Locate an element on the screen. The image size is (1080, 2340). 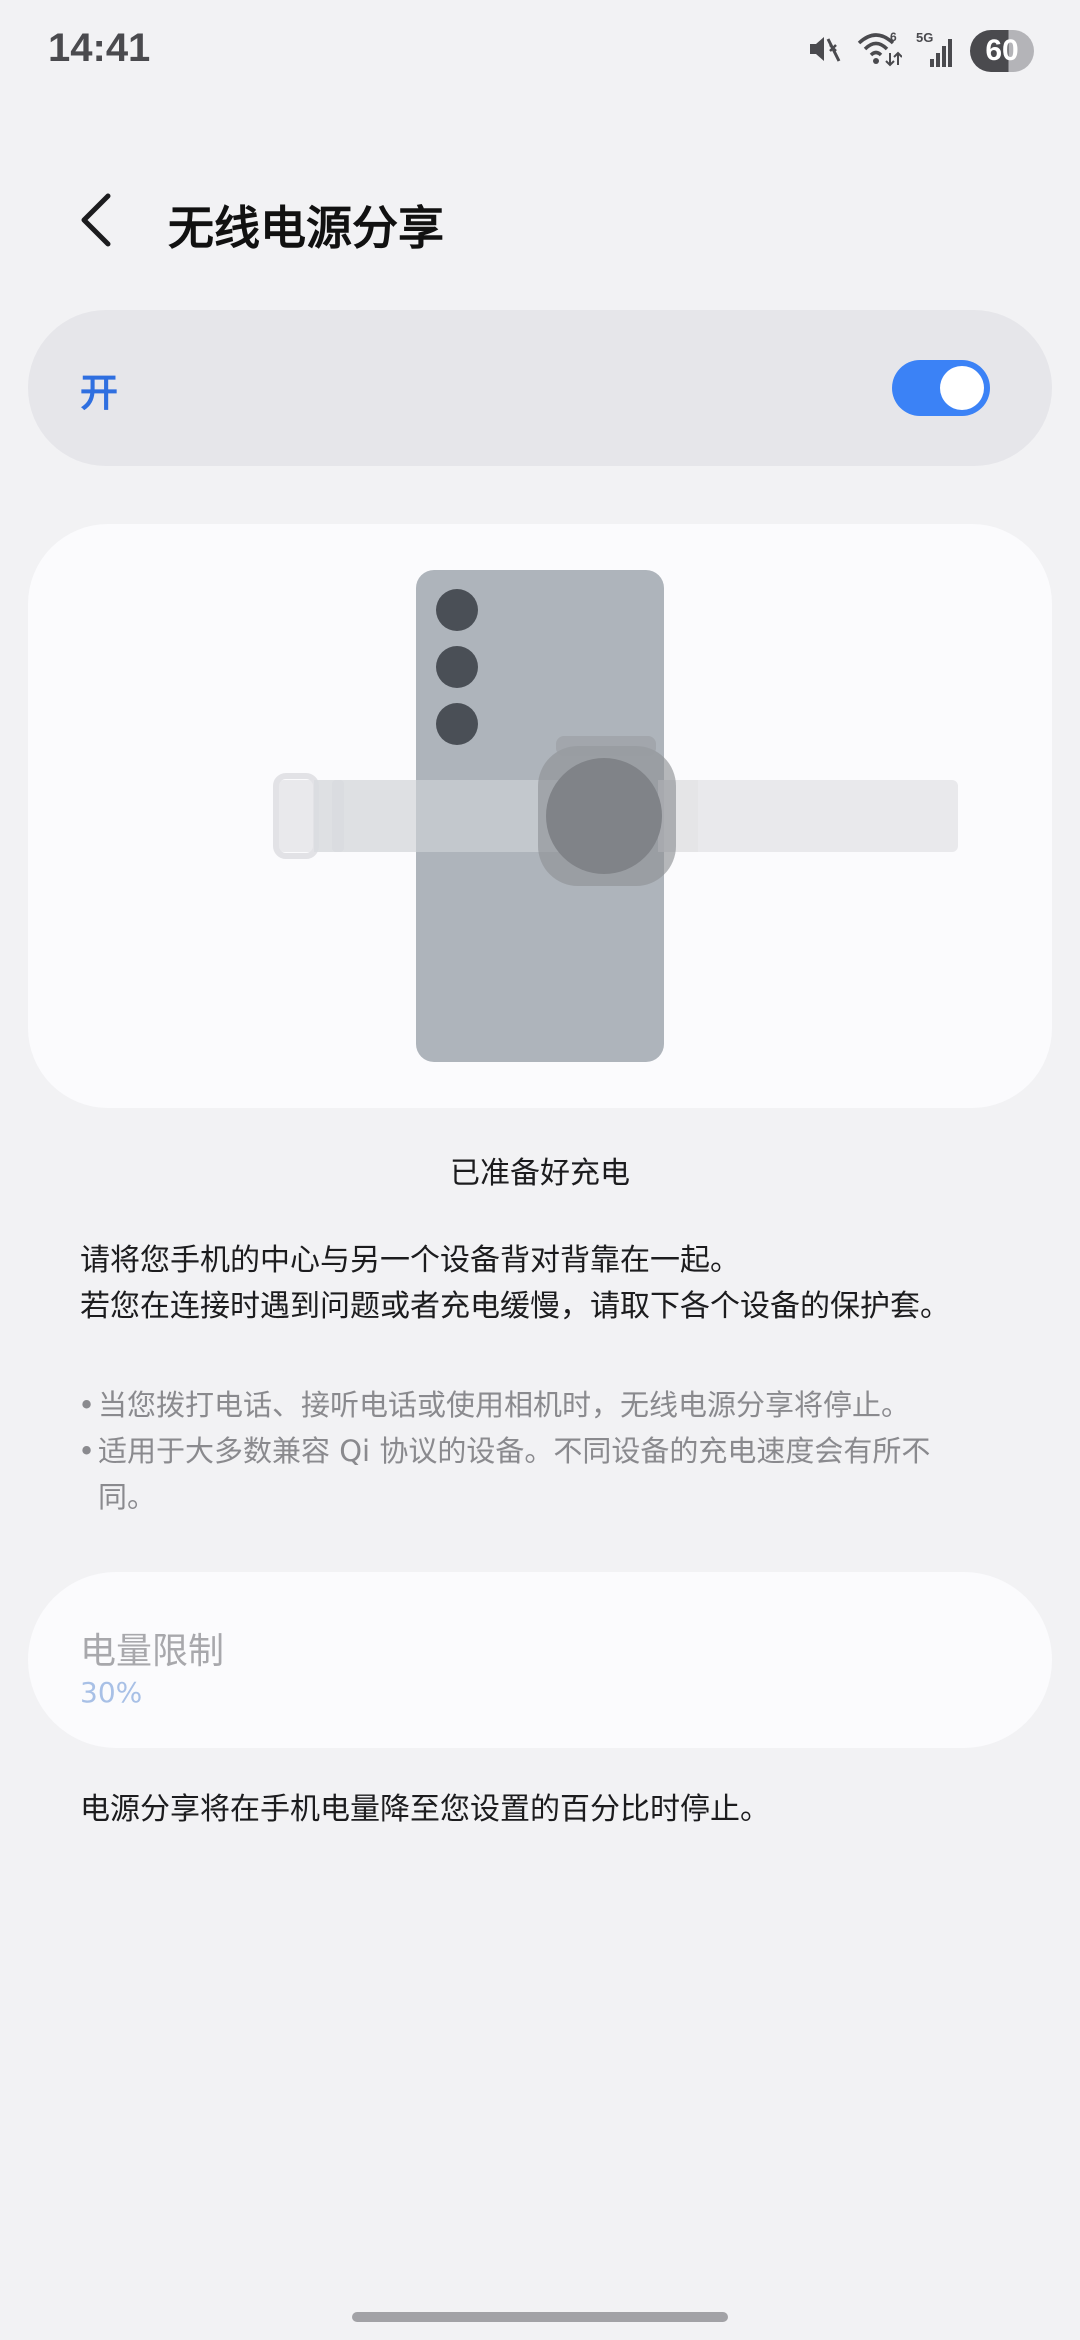
master-switch is located at coordinates (941, 388).